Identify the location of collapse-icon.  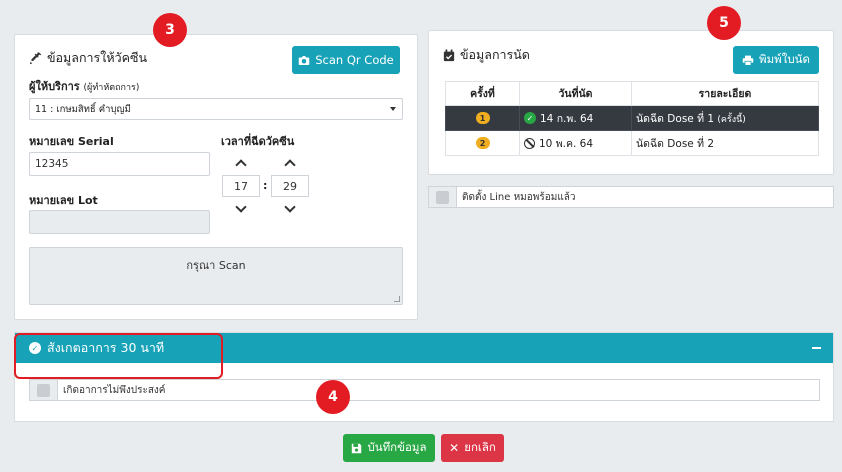
(816, 348).